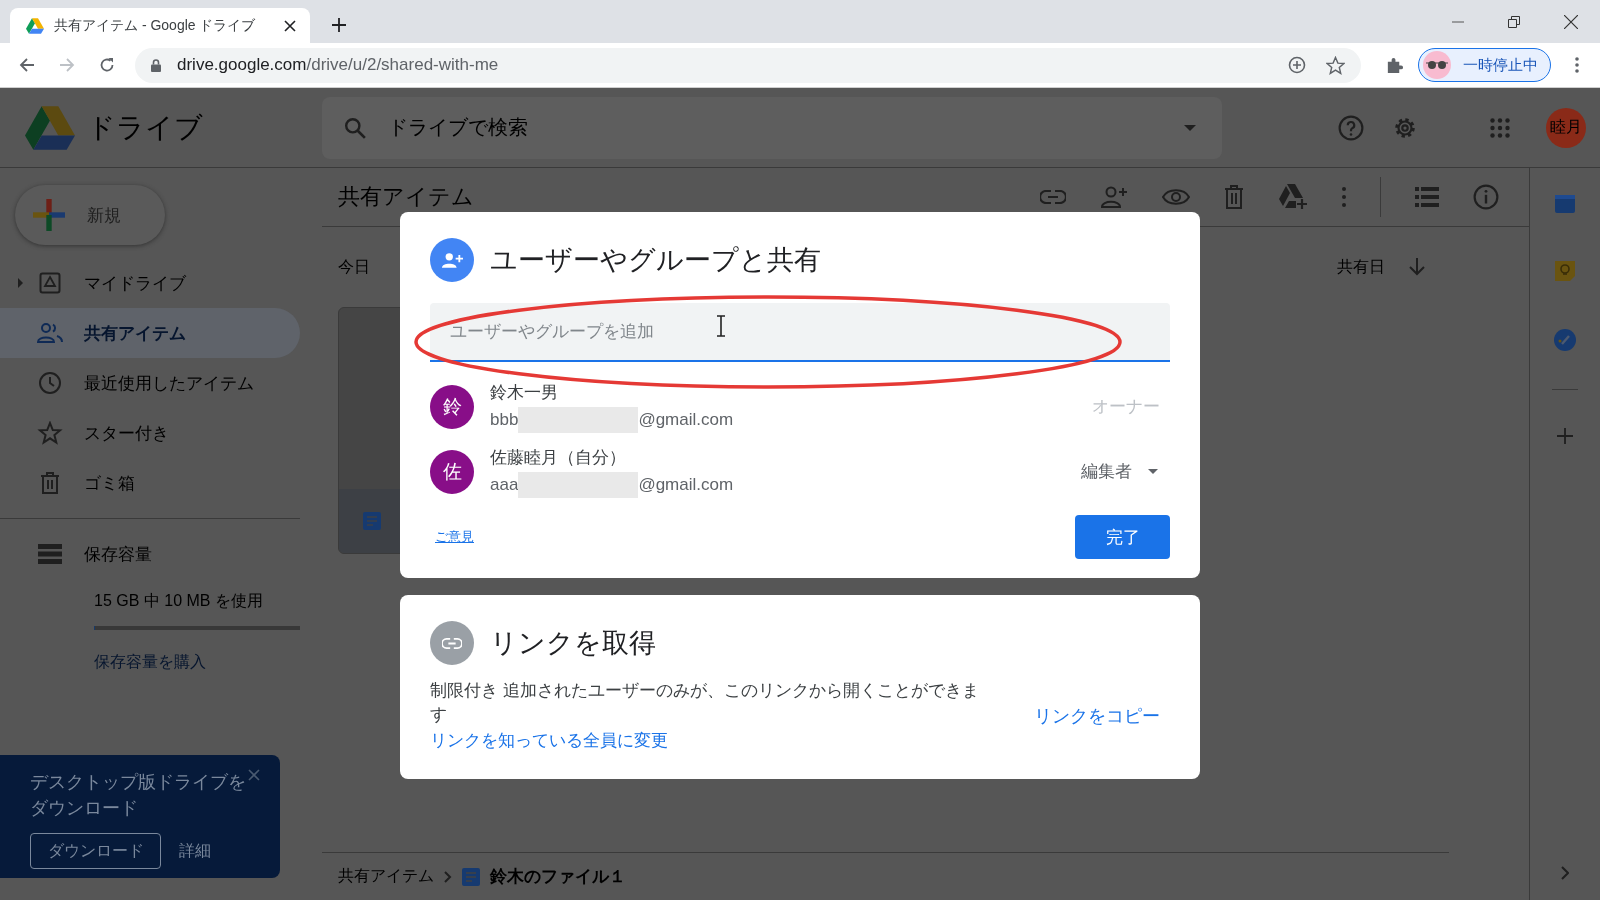 The image size is (1600, 900). I want to click on breadcrumb-file: 鈴木のファイル１, so click(558, 876).